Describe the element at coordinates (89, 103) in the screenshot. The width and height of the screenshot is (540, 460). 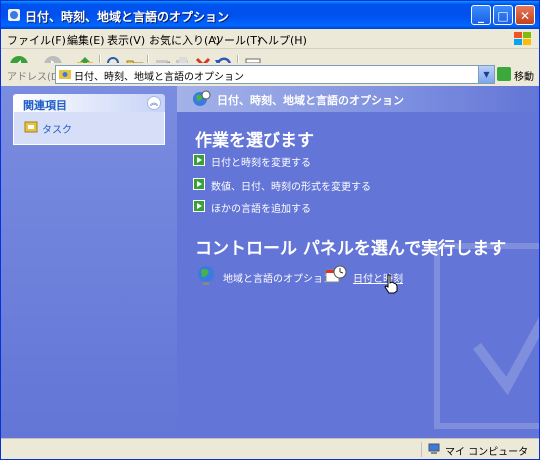
I see `see-also-header: 関連項目 ︽` at that location.